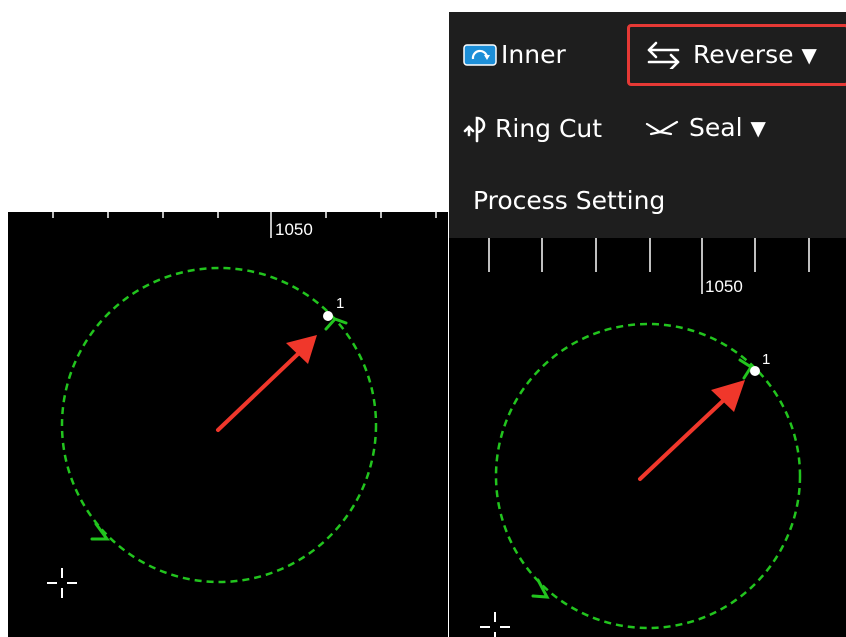 The image size is (846, 637). Describe the element at coordinates (533, 54) in the screenshot. I see `inner-label: Inner` at that location.